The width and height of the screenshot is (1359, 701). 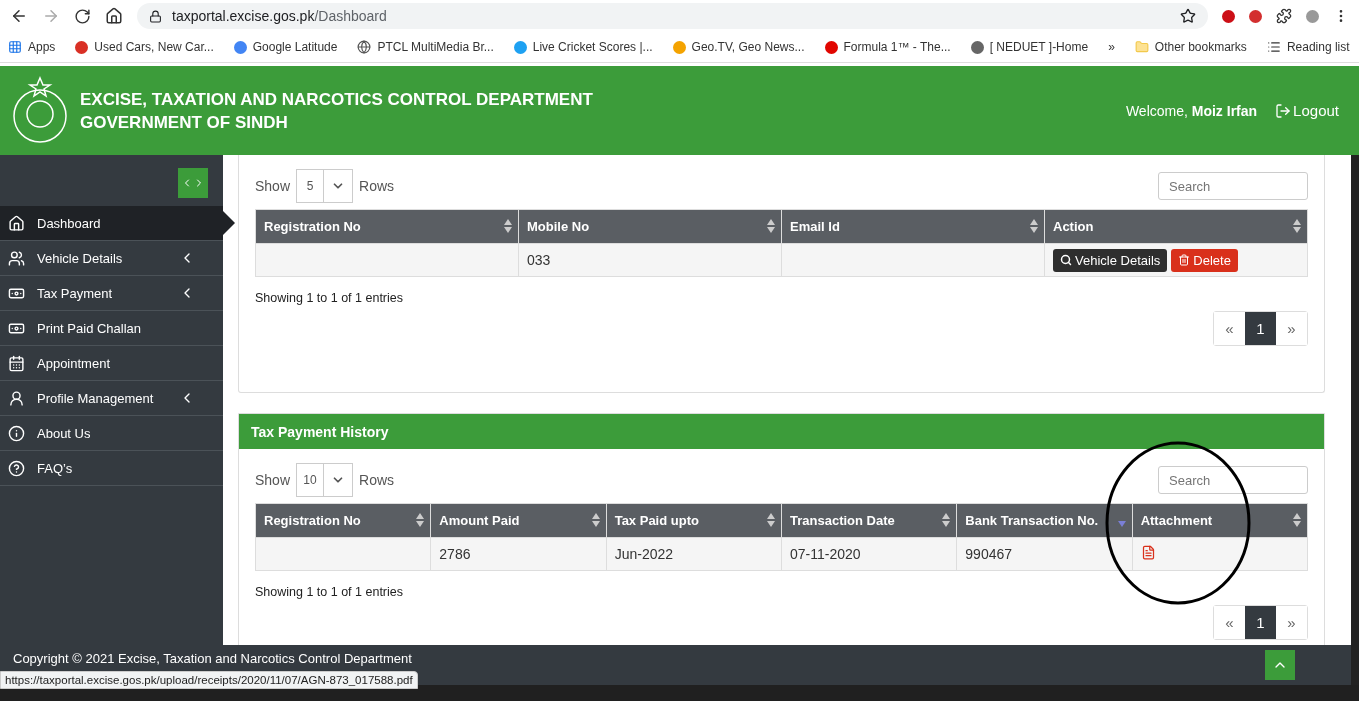 What do you see at coordinates (518, 554) in the screenshot?
I see `table-cell: 2786` at bounding box center [518, 554].